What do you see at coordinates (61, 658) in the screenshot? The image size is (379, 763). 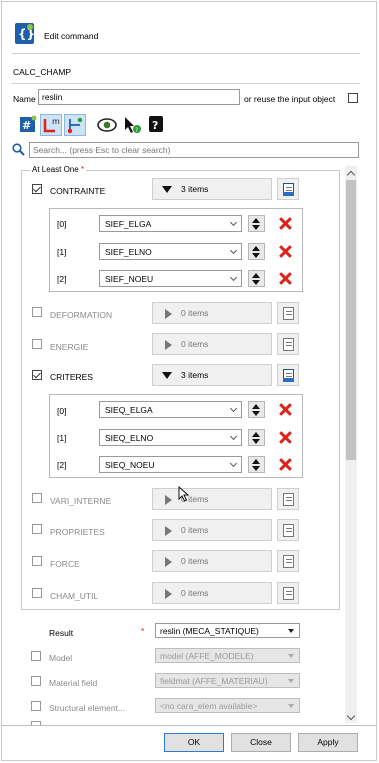 I see `param-label-model: Model` at bounding box center [61, 658].